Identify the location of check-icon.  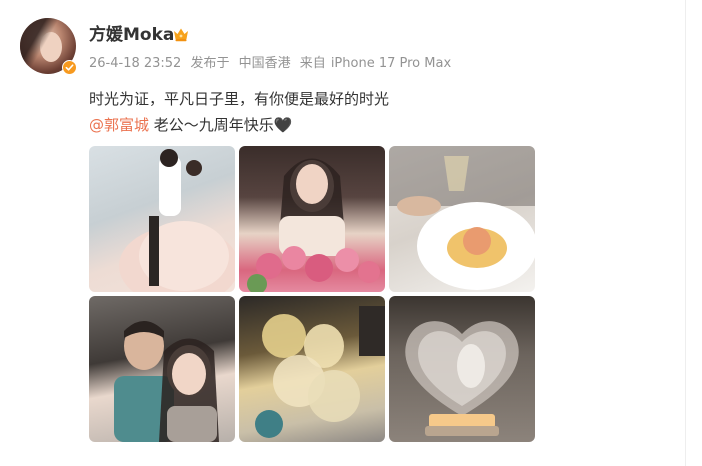
(69, 67).